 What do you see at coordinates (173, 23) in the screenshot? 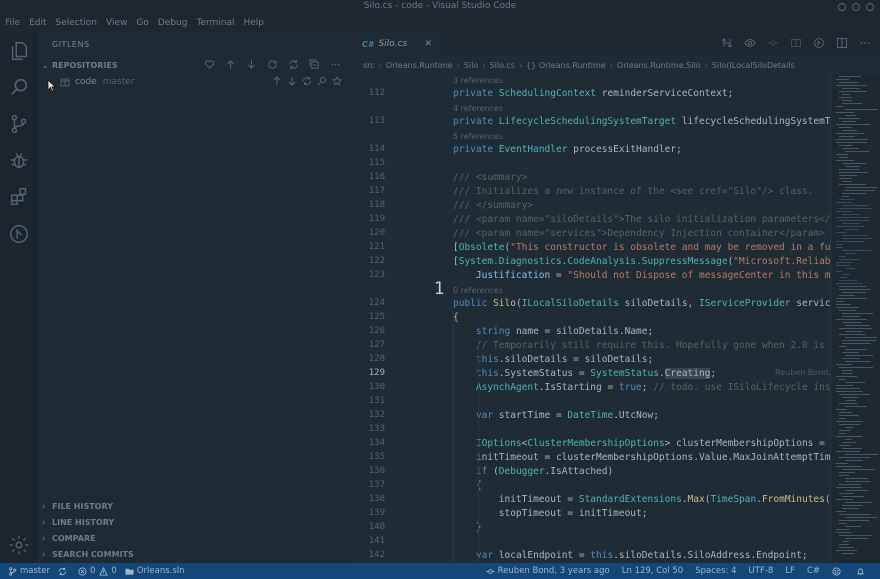
I see `menu-debug: Debug` at bounding box center [173, 23].